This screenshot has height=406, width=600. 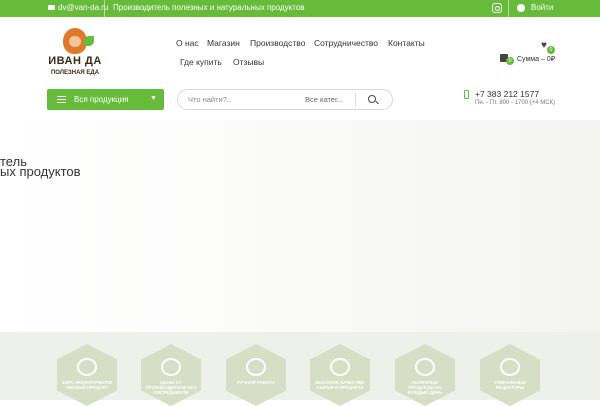 What do you see at coordinates (528, 53) in the screenshot?
I see `cart-widget: 0 ♥ 0 Сумма – 0₽` at bounding box center [528, 53].